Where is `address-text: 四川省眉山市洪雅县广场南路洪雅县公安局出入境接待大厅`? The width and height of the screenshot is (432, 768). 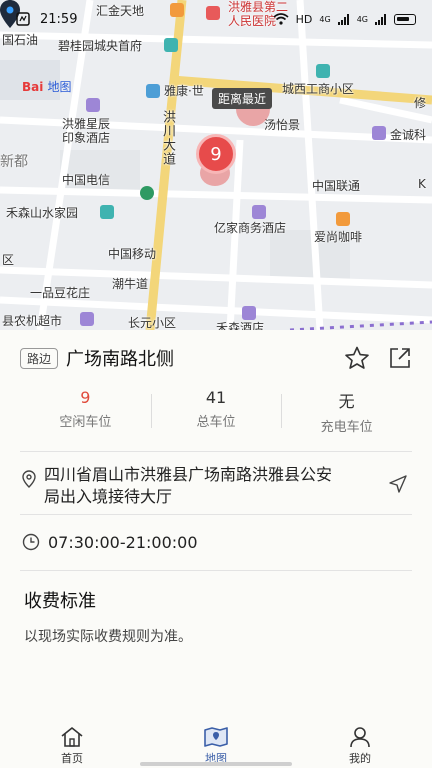 address-text: 四川省眉山市洪雅县广场南路洪雅县公安局出入境接待大厅 is located at coordinates (188, 485).